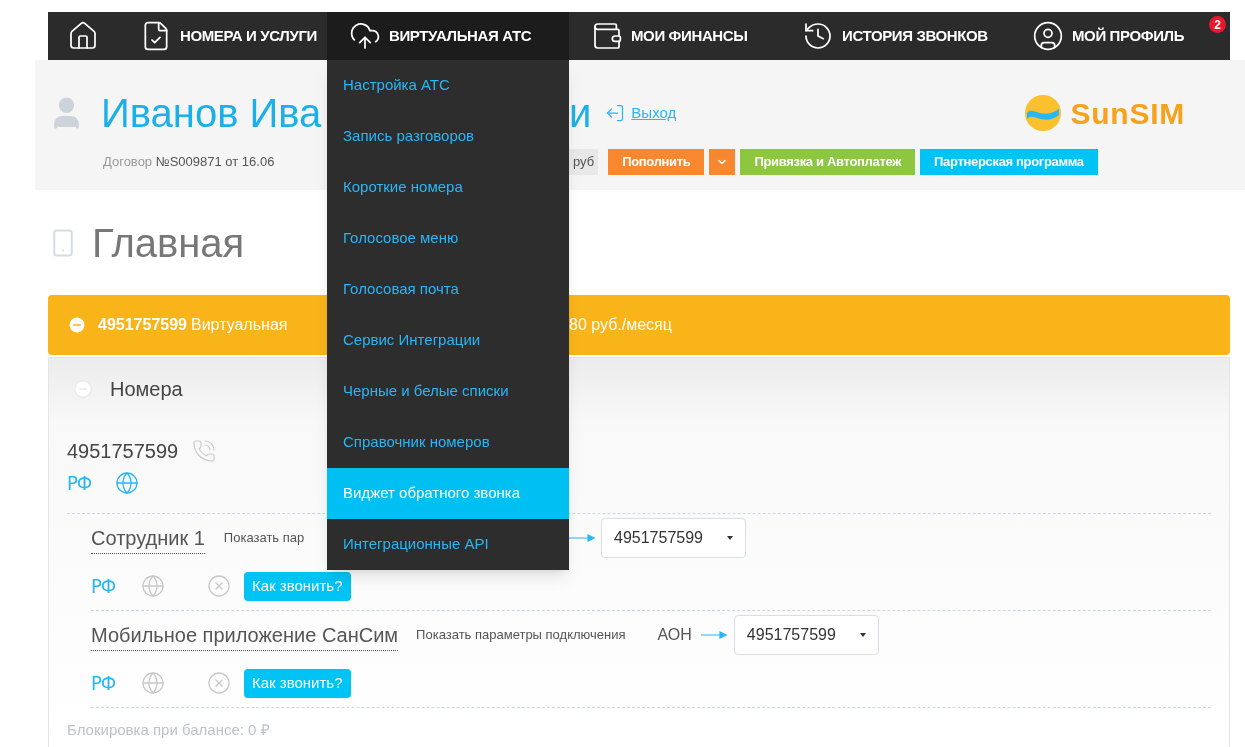  Describe the element at coordinates (146, 389) in the screenshot. I see `panel-title: Номера` at that location.